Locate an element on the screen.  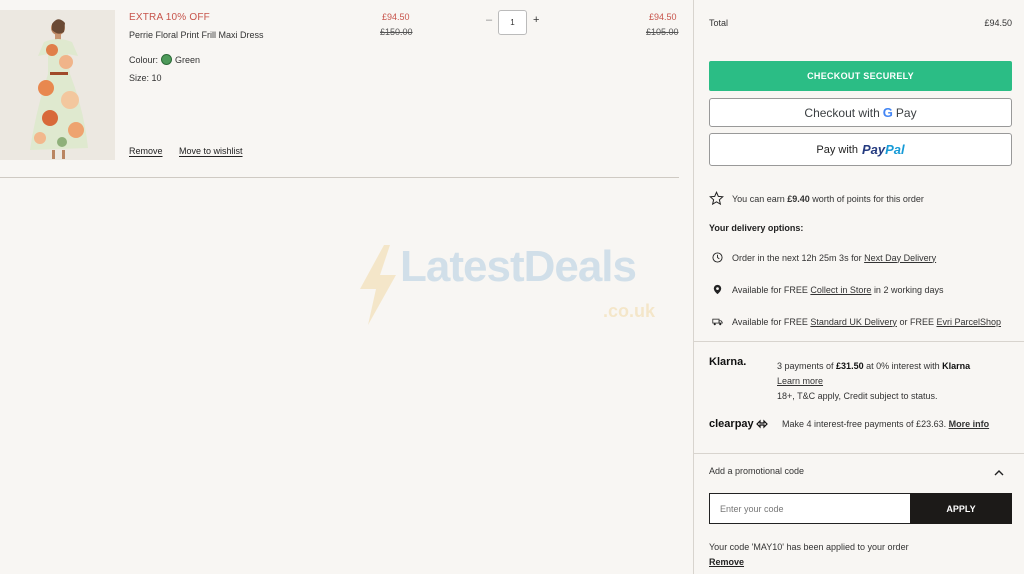
delivery-1-prefix: Order in the next 12h 25m 3s for is located at coordinates (797, 257).